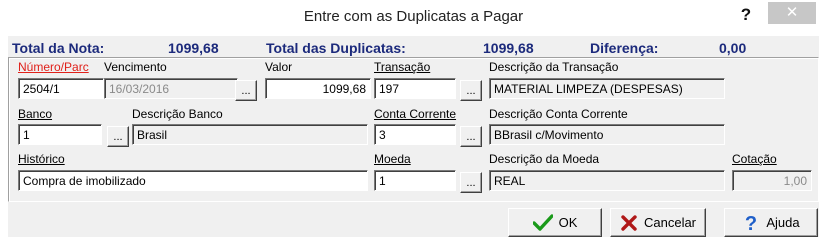 The image size is (827, 246). I want to click on historico-label: Histórico, so click(41, 159).